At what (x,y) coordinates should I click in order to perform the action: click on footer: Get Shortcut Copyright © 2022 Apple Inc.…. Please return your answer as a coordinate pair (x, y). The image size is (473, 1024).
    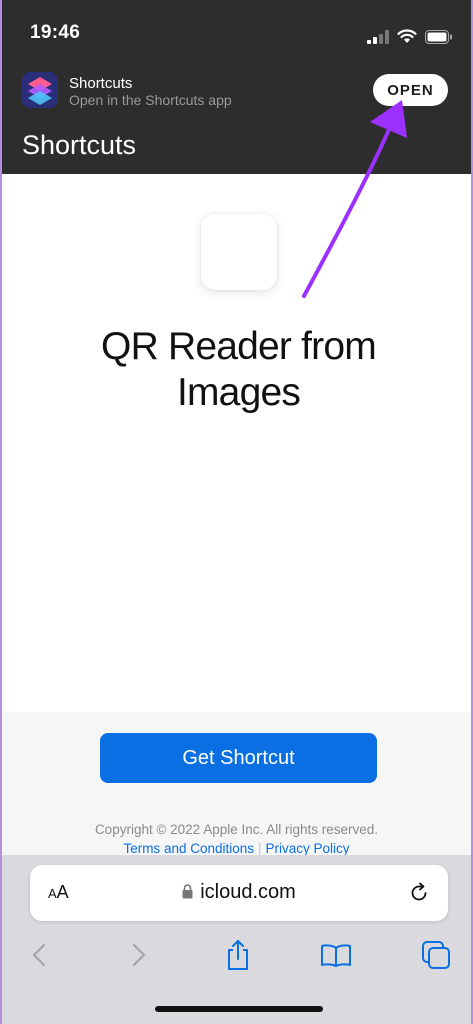
    Looking at the image, I should click on (236, 785).